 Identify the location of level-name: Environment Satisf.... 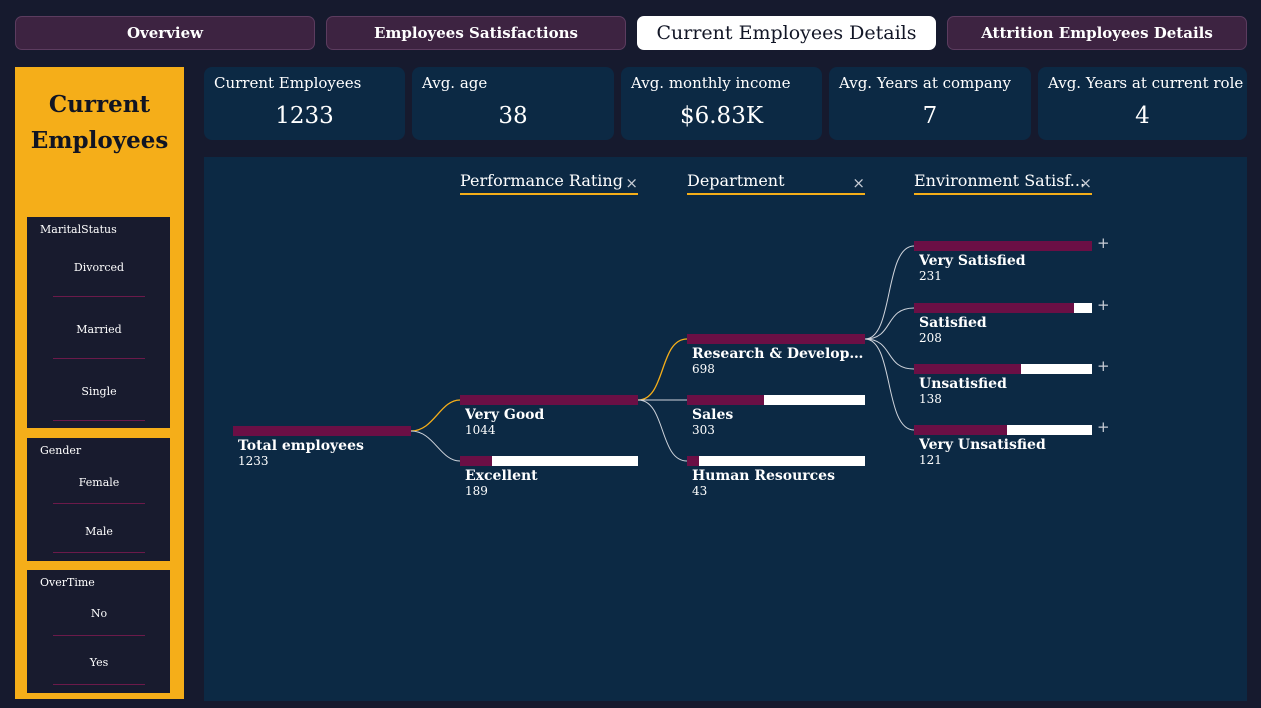
(999, 180).